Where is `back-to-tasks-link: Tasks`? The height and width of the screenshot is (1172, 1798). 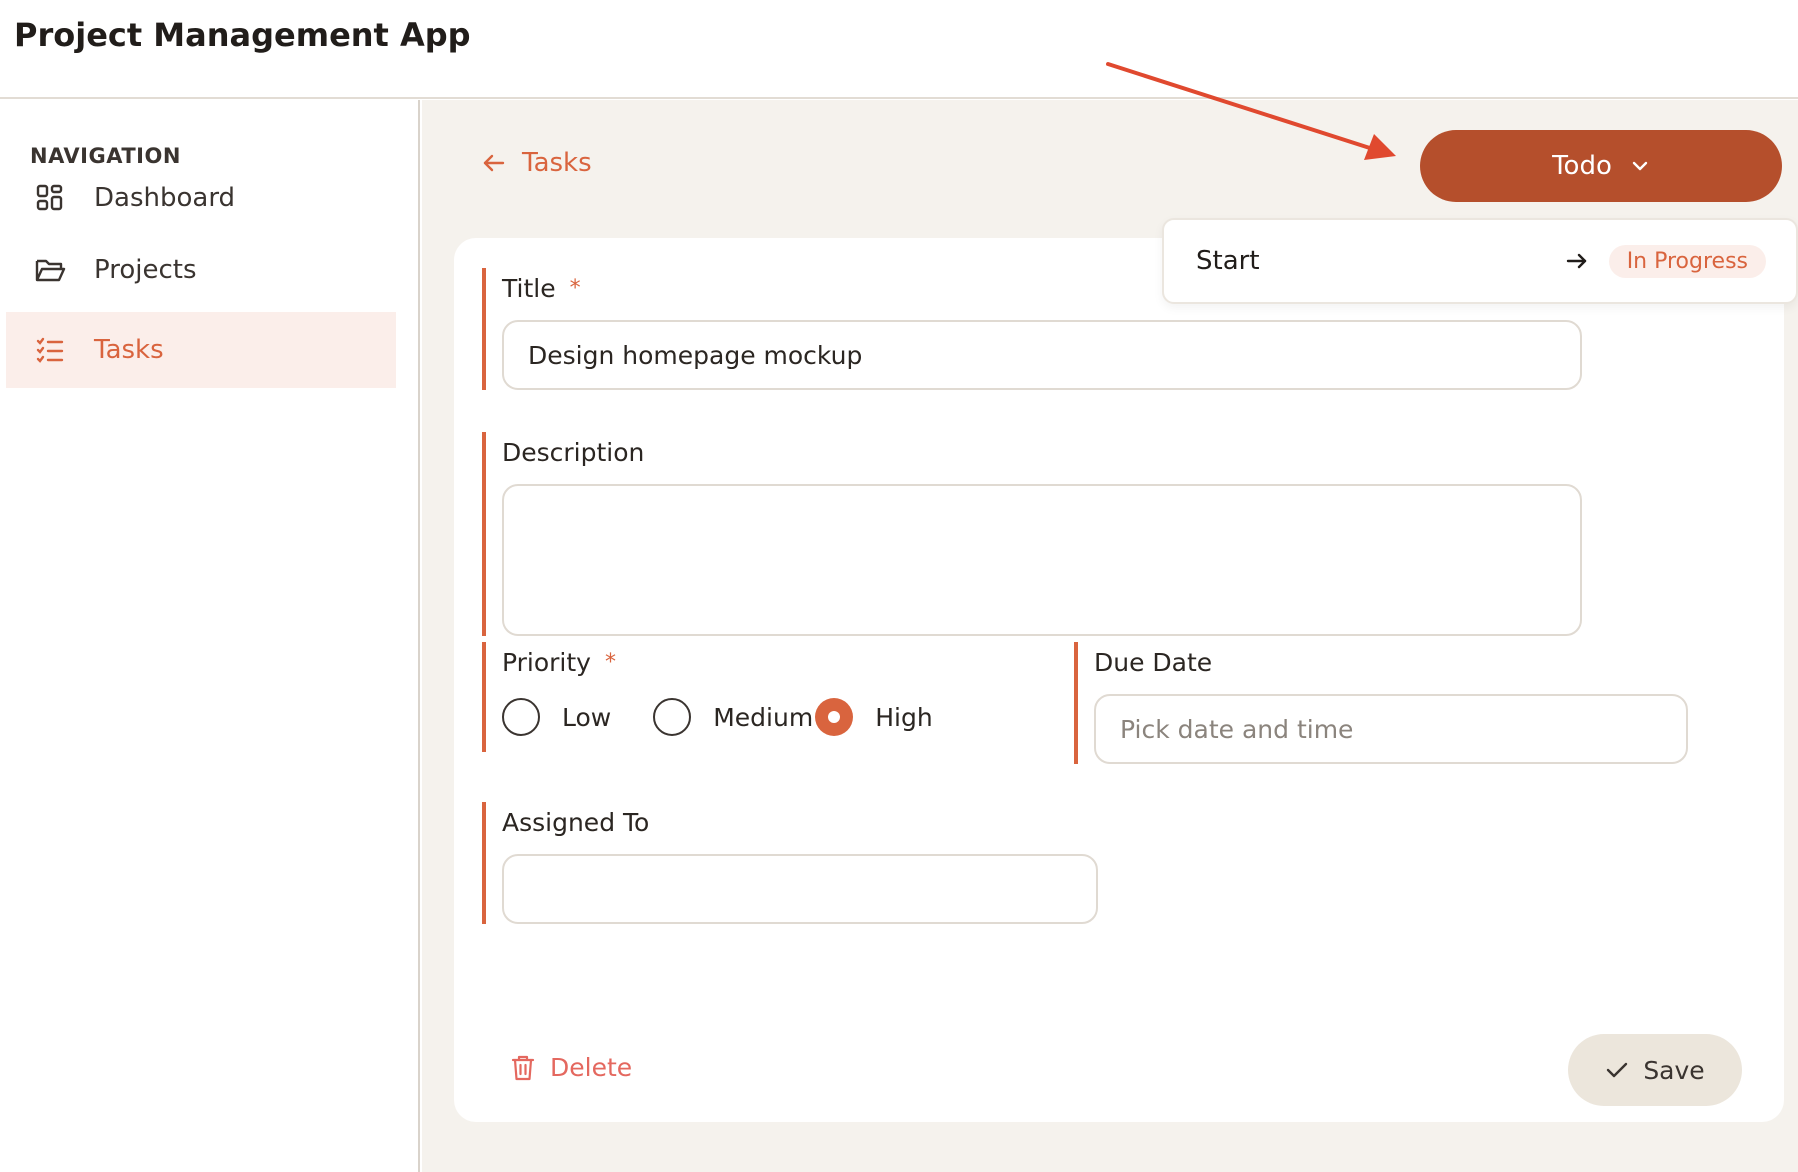
back-to-tasks-link: Tasks is located at coordinates (537, 163).